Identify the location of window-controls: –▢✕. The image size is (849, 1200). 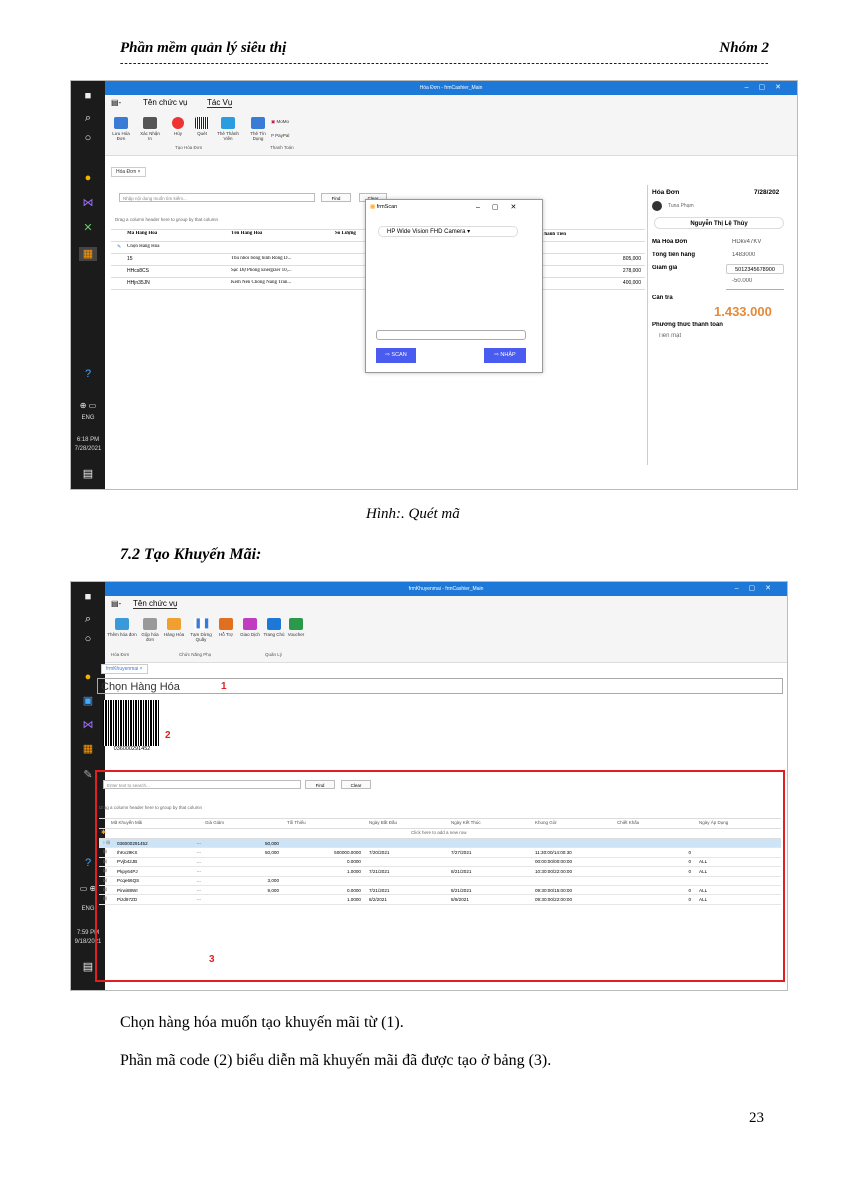
(768, 88).